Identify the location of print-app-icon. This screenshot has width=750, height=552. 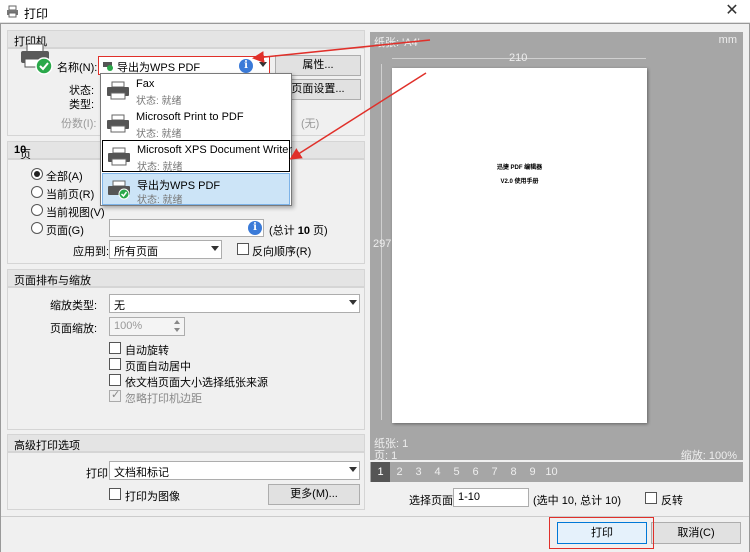
(12, 11).